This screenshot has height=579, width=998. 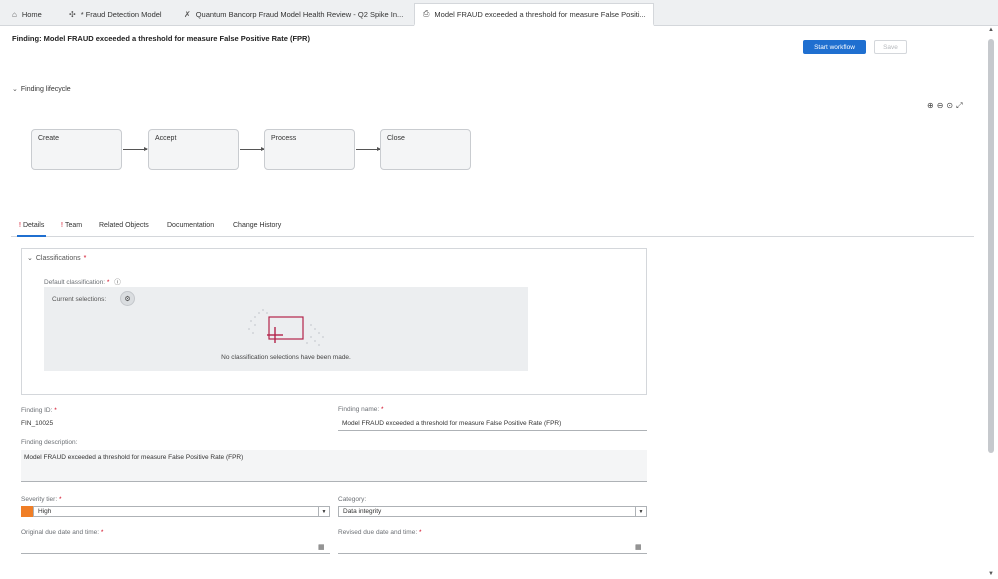 What do you see at coordinates (45, 89) in the screenshot?
I see `finding-lifecycle-label: Finding lifecycle` at bounding box center [45, 89].